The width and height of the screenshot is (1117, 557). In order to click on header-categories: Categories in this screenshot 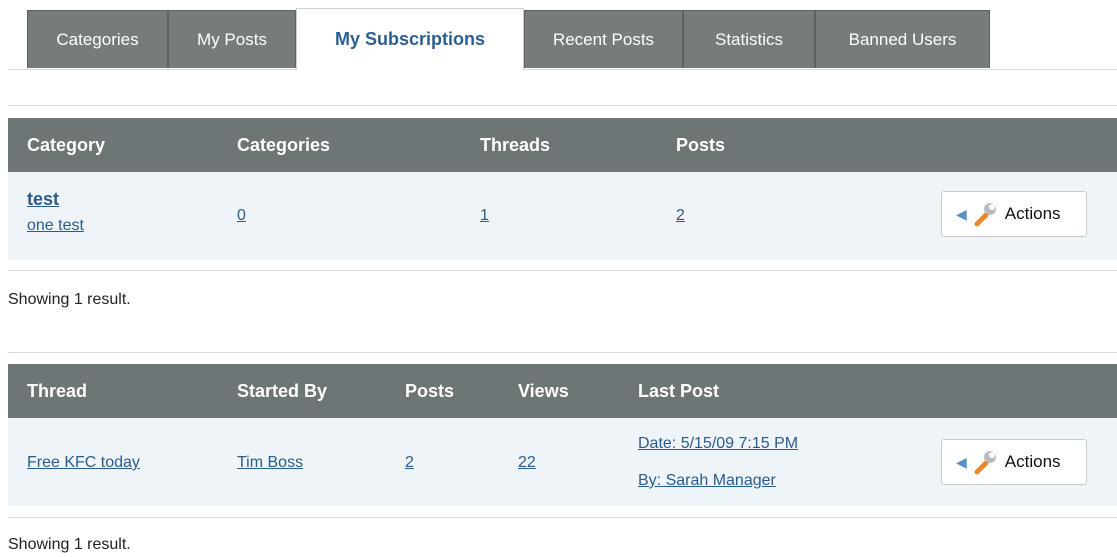, I will do `click(284, 145)`.